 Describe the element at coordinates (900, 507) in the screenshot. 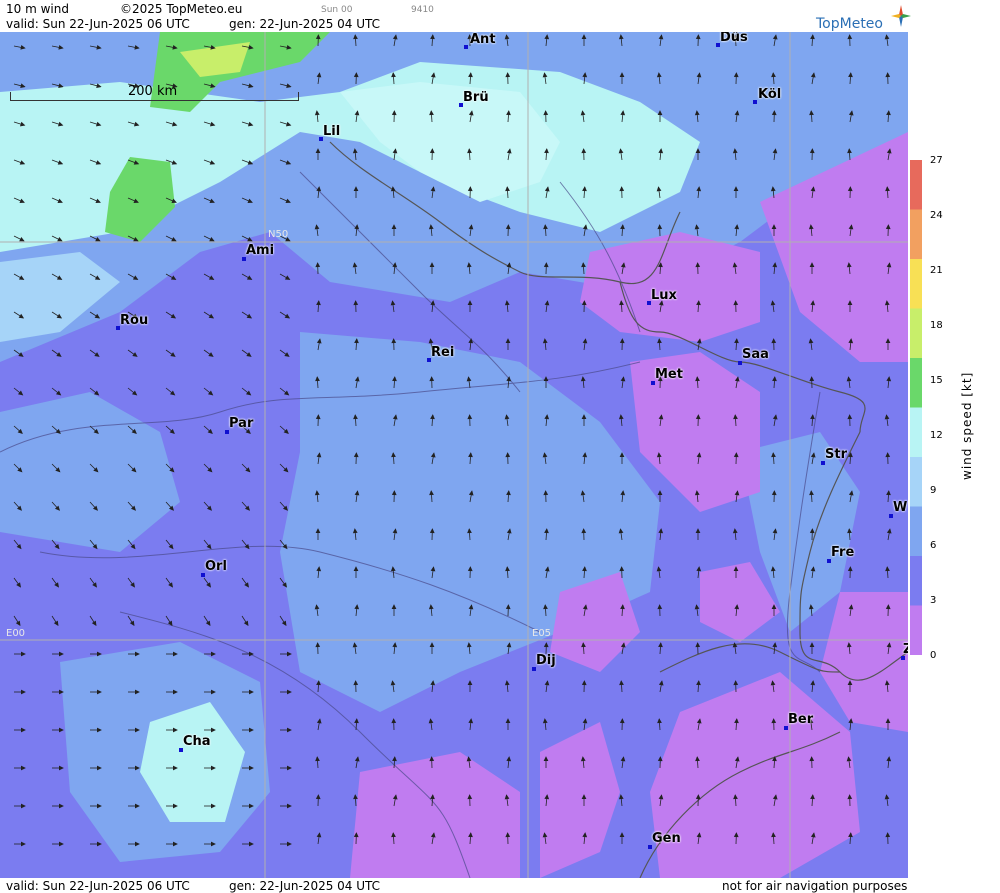

I see `city-label: W` at that location.